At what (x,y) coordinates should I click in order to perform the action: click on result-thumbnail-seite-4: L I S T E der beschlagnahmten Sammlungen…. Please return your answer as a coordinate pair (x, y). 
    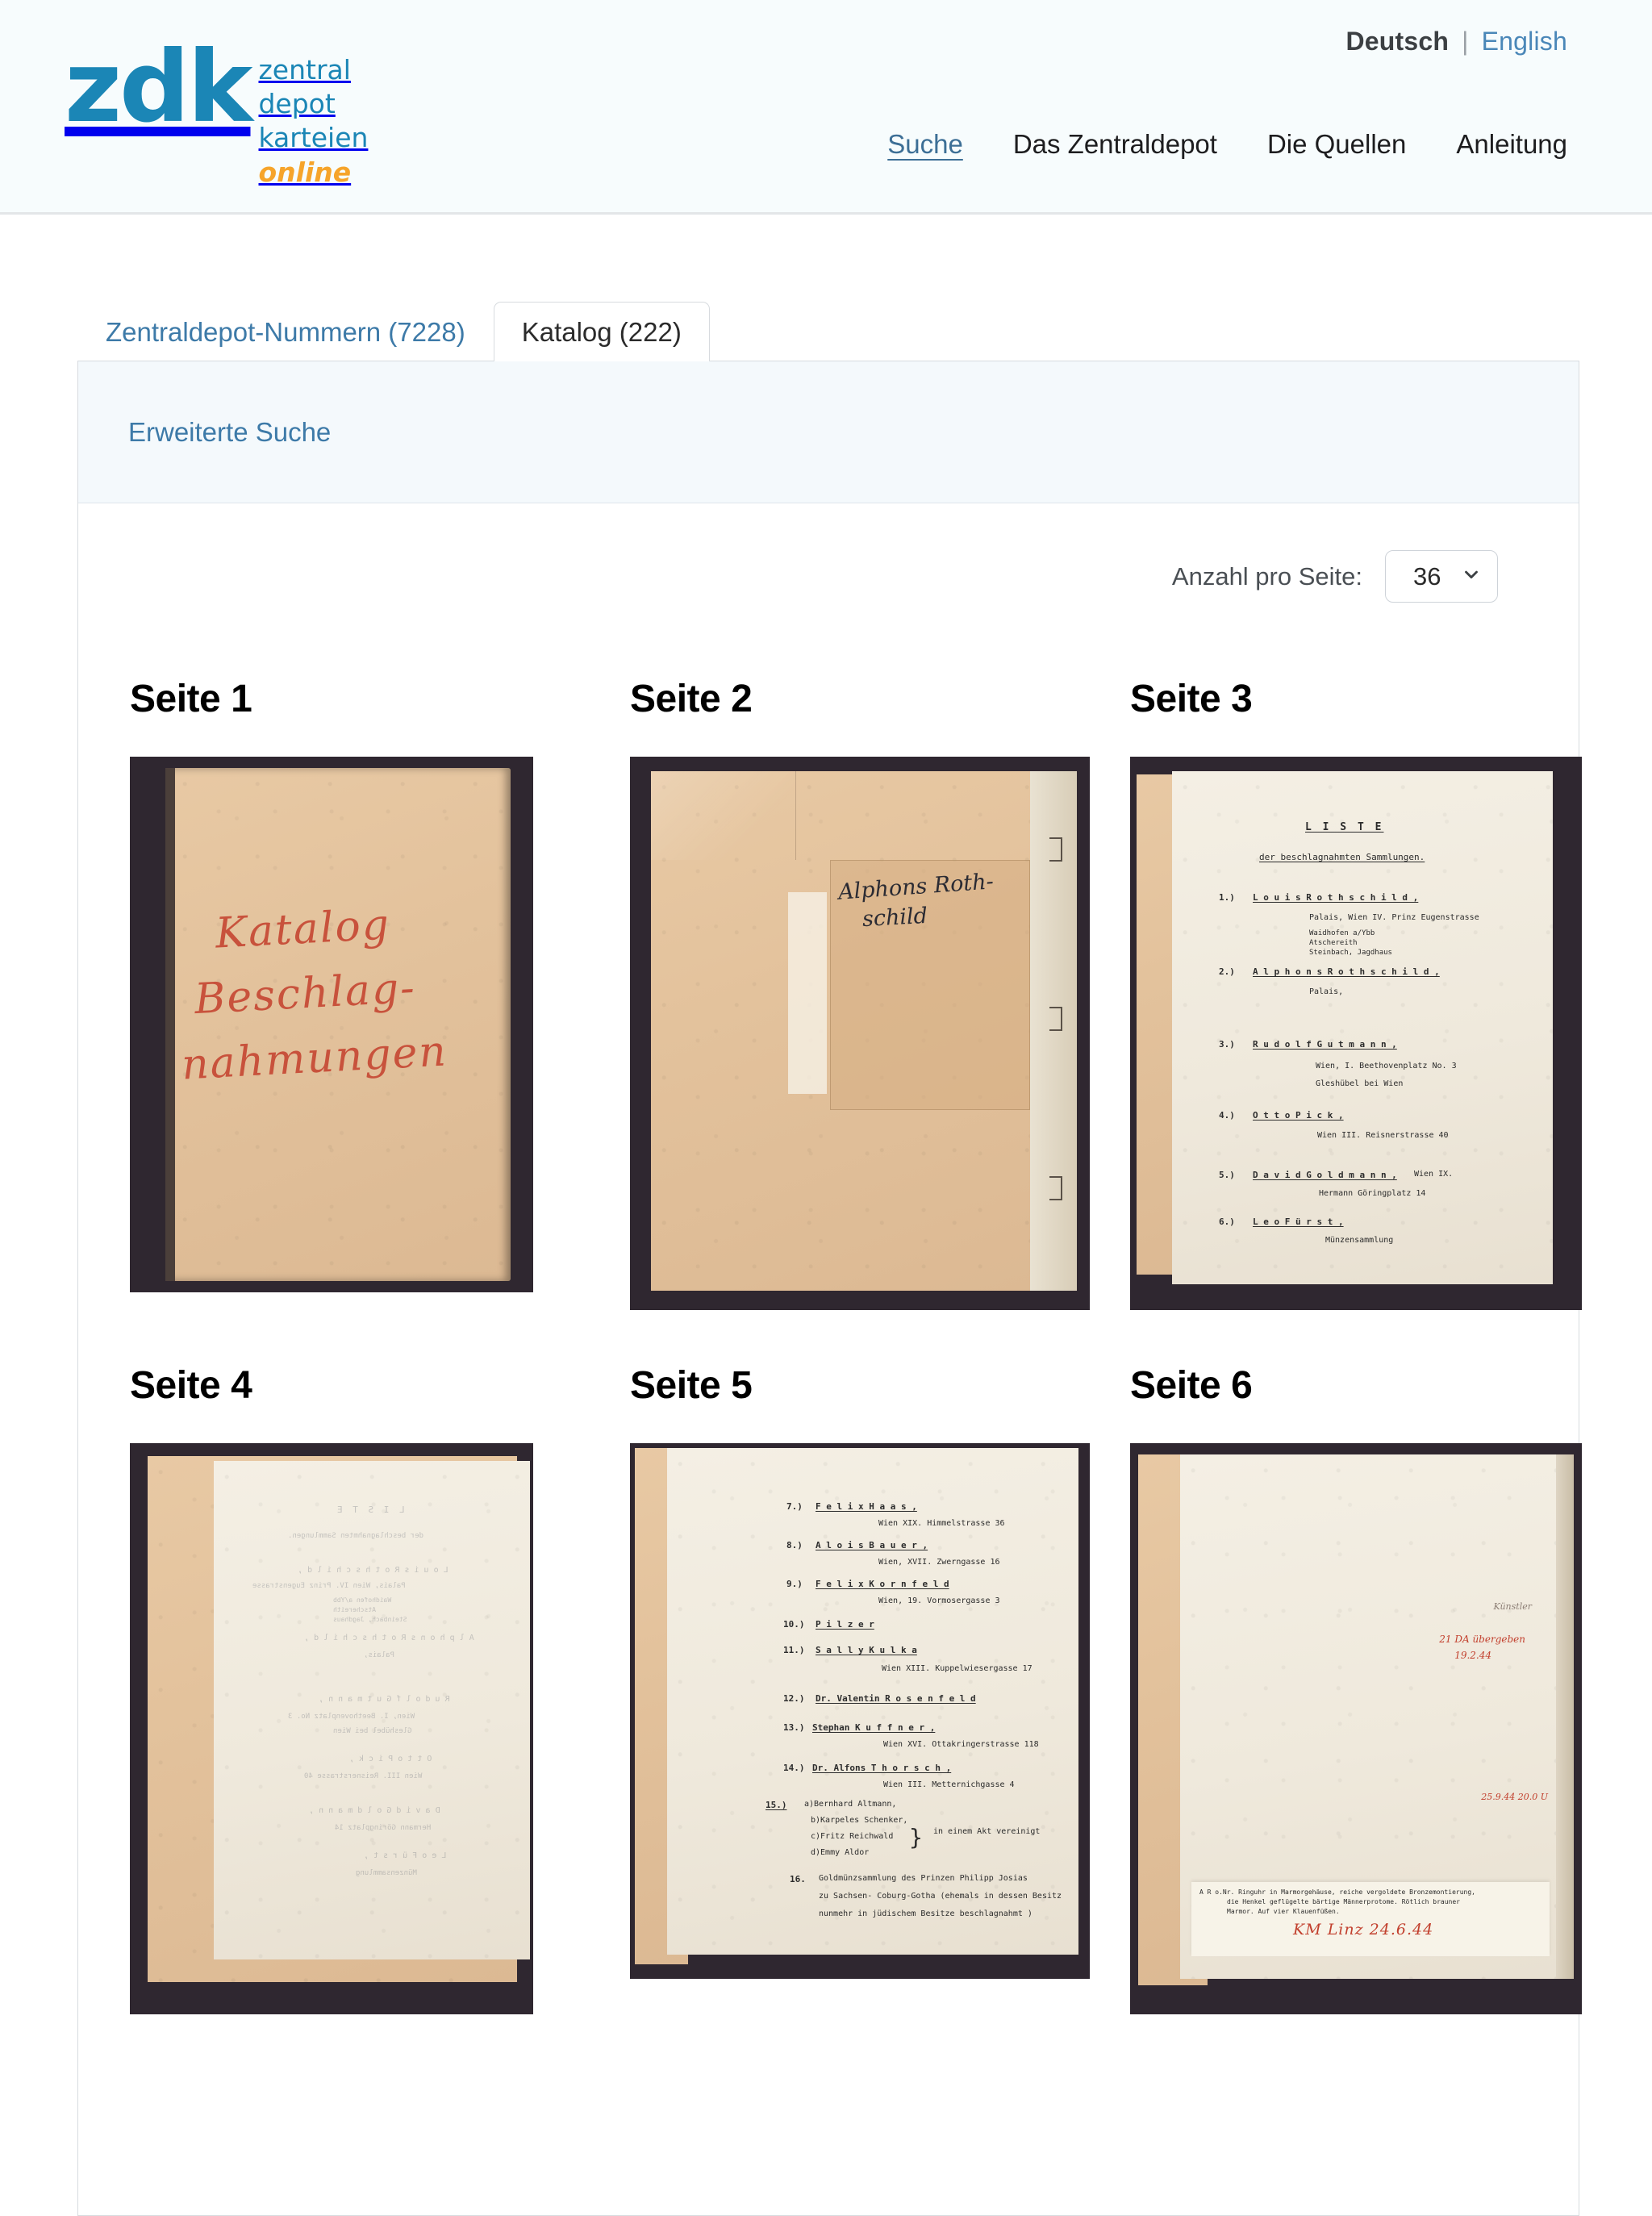
    Looking at the image, I should click on (331, 1728).